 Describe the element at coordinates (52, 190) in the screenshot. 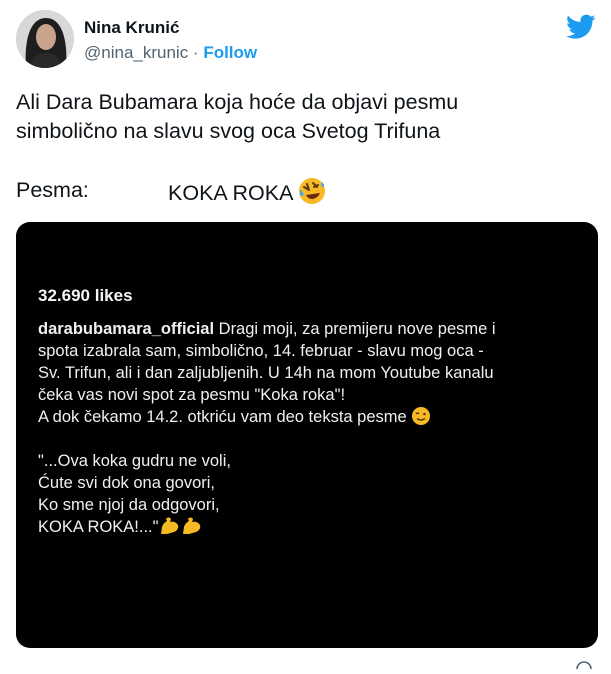

I see `song-label: Pesma:` at that location.